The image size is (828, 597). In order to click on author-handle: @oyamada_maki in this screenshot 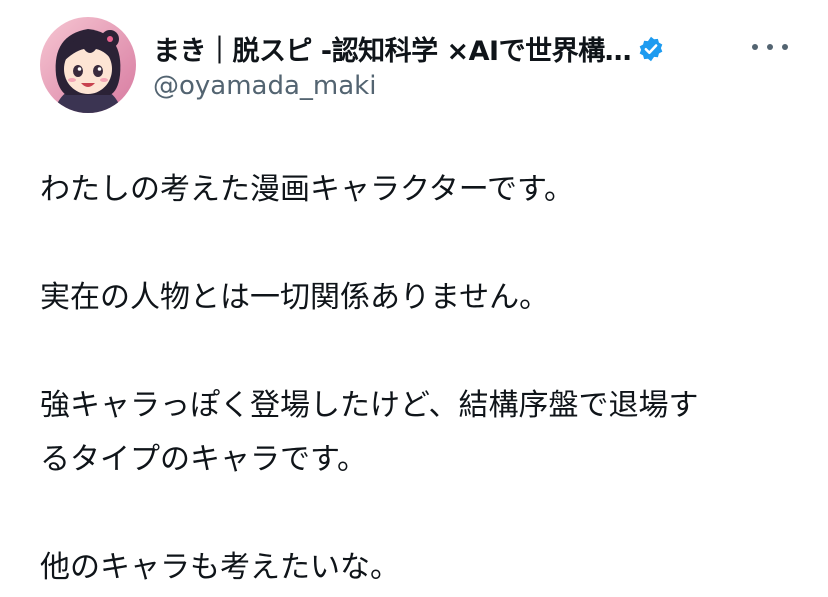, I will do `click(264, 86)`.